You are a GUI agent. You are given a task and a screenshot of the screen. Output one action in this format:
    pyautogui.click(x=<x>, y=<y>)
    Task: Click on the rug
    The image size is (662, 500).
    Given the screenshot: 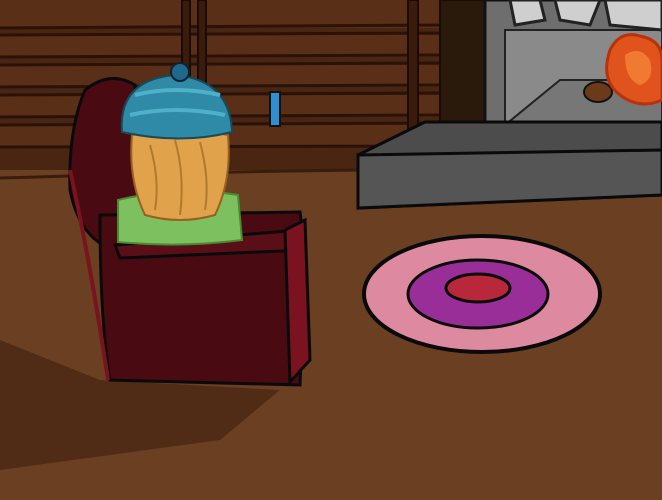 What is the action you would take?
    pyautogui.click(x=482, y=294)
    